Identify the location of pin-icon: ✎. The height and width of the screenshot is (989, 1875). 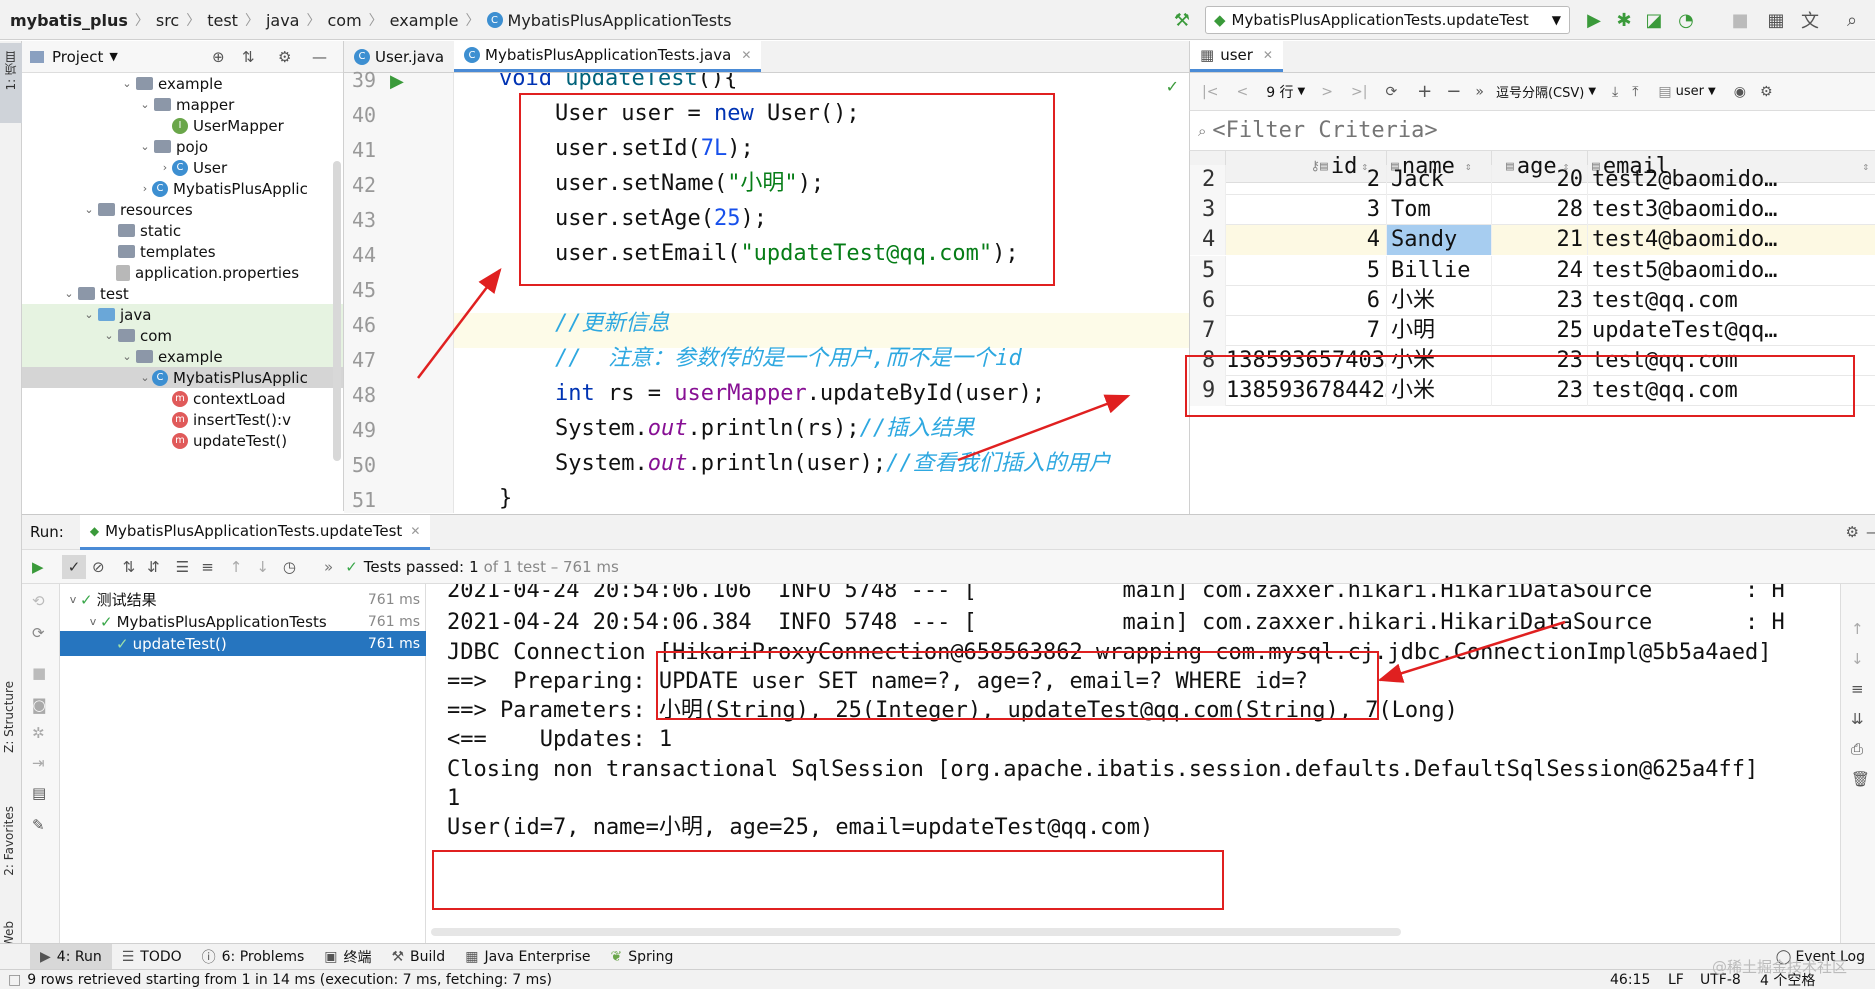
(38, 825).